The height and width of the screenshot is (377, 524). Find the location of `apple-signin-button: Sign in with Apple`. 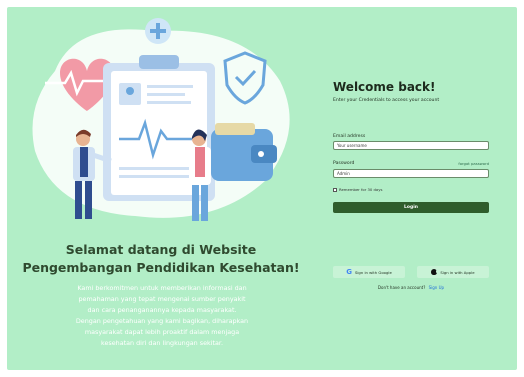

apple-signin-button: Sign in with Apple is located at coordinates (453, 272).